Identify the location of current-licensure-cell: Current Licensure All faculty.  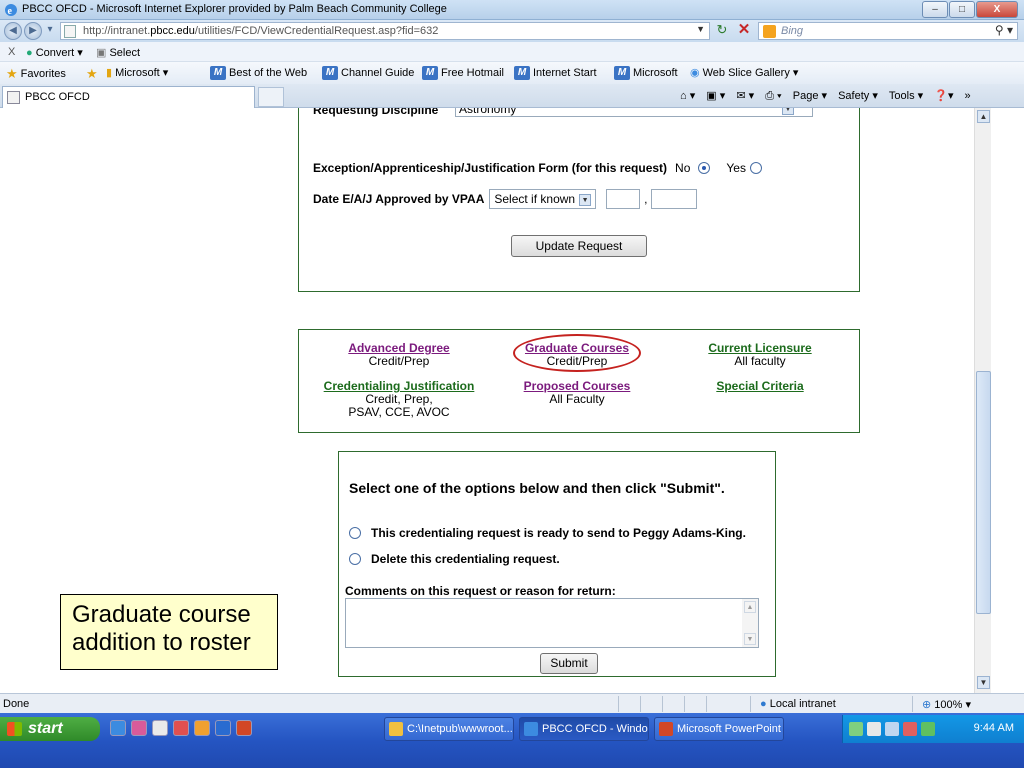
(760, 355).